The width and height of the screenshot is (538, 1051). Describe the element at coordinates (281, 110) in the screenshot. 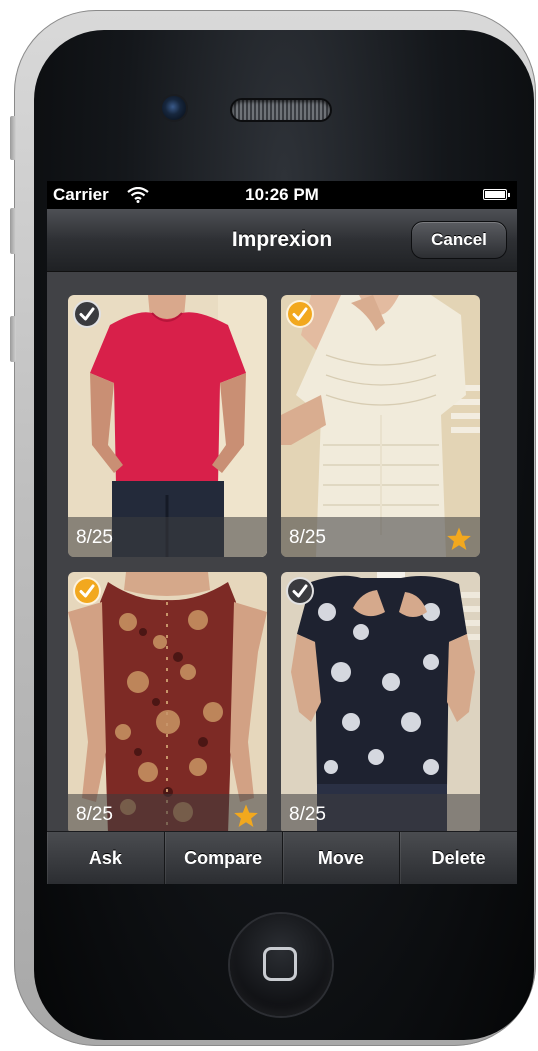

I see `earpiece-speaker` at that location.